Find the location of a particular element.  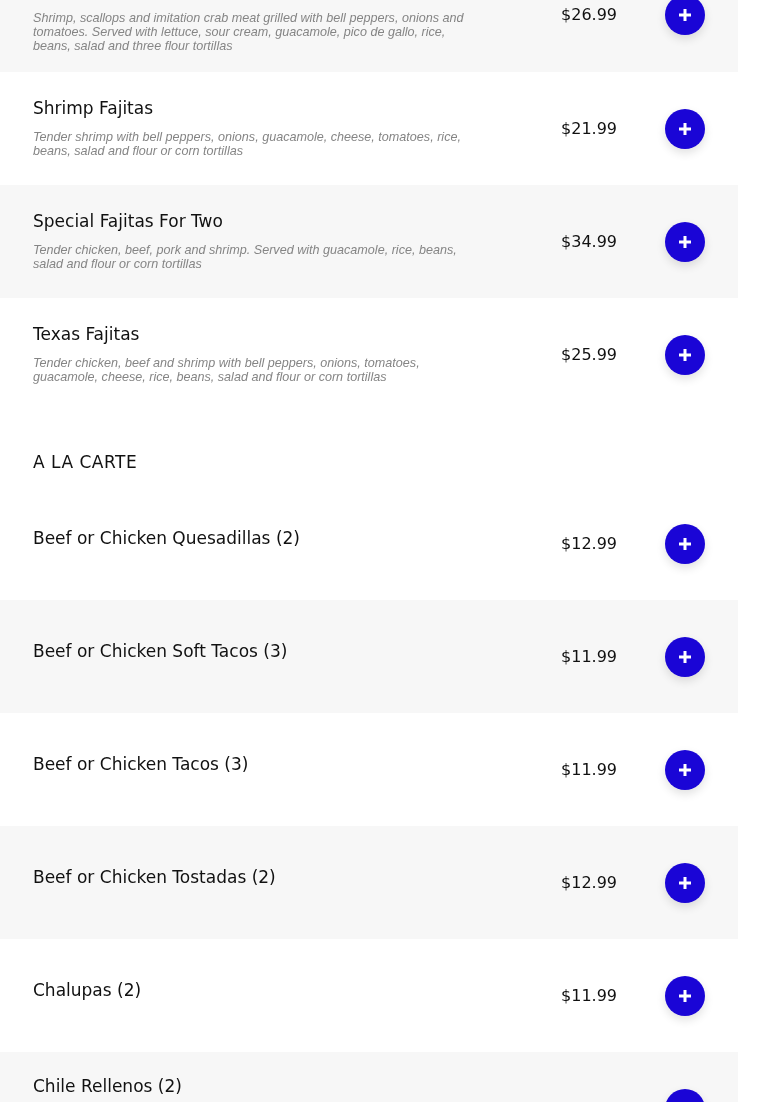

item-name: Beef or Chicken Tostadas (2) is located at coordinates (155, 877).